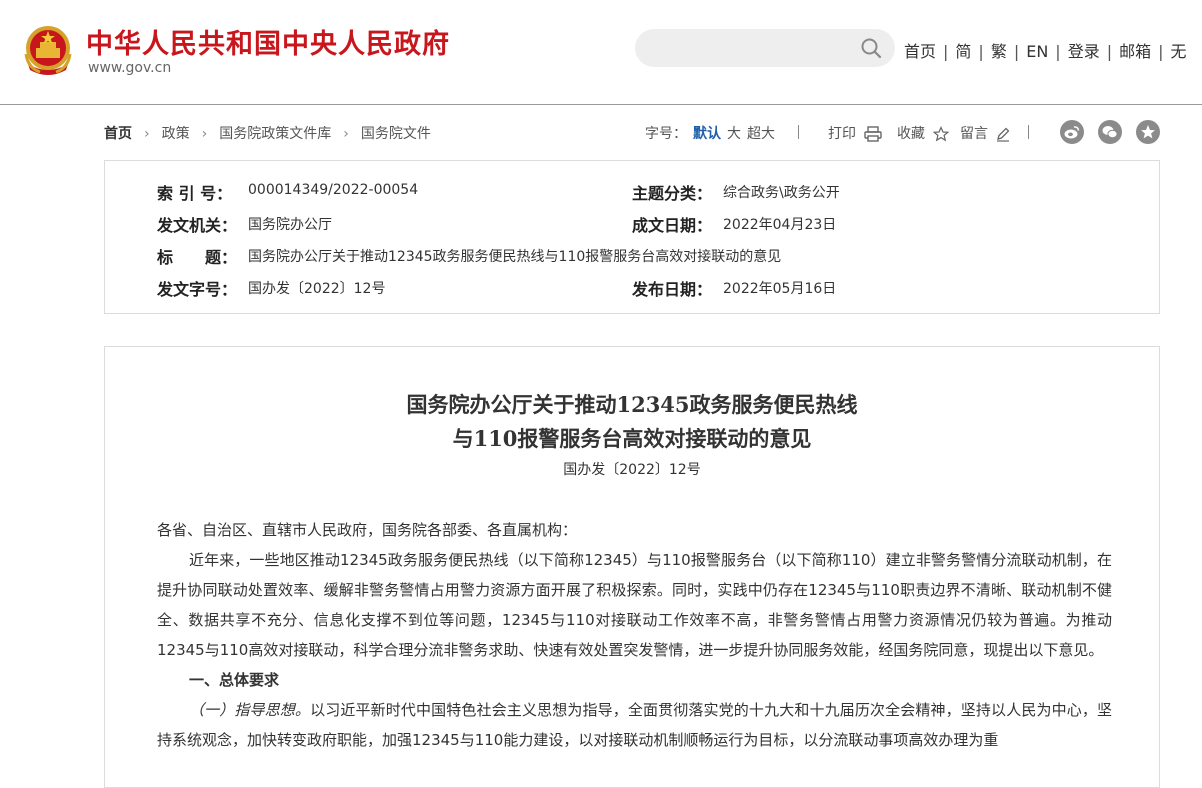 The image size is (1202, 788). I want to click on print-button: 打印, so click(855, 133).